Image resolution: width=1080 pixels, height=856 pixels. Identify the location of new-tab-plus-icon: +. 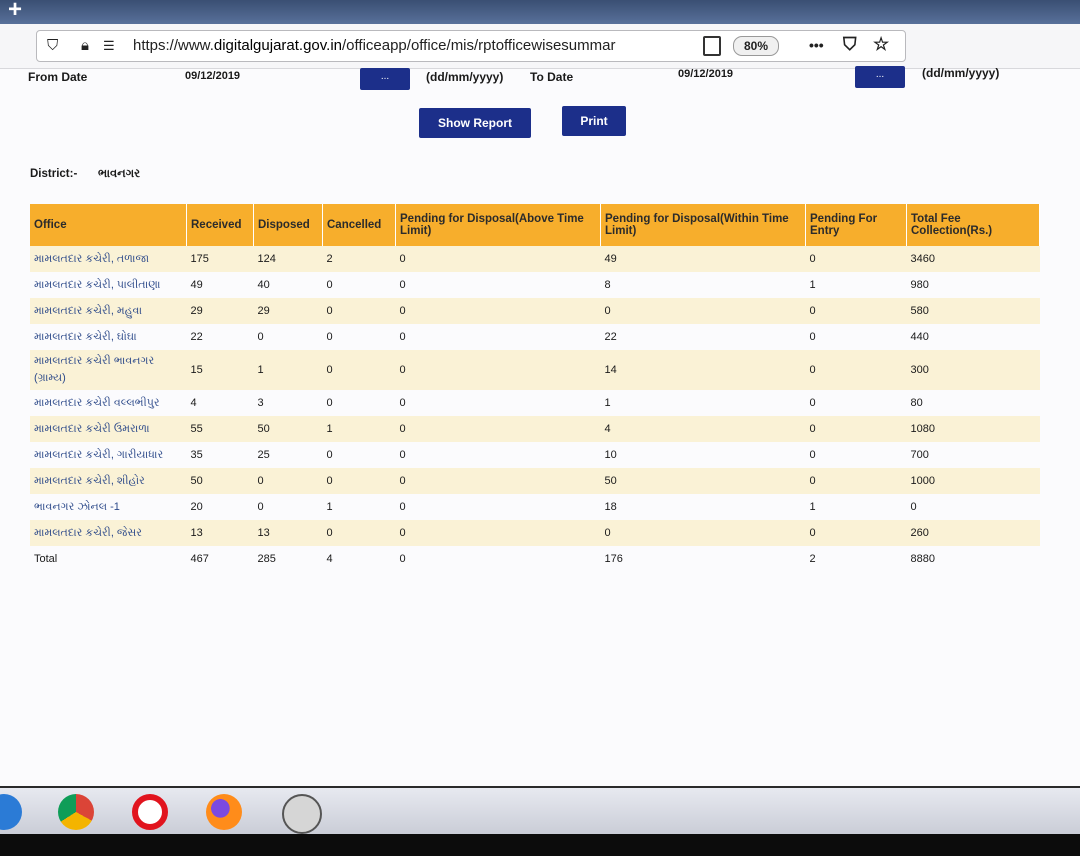
(15, 12).